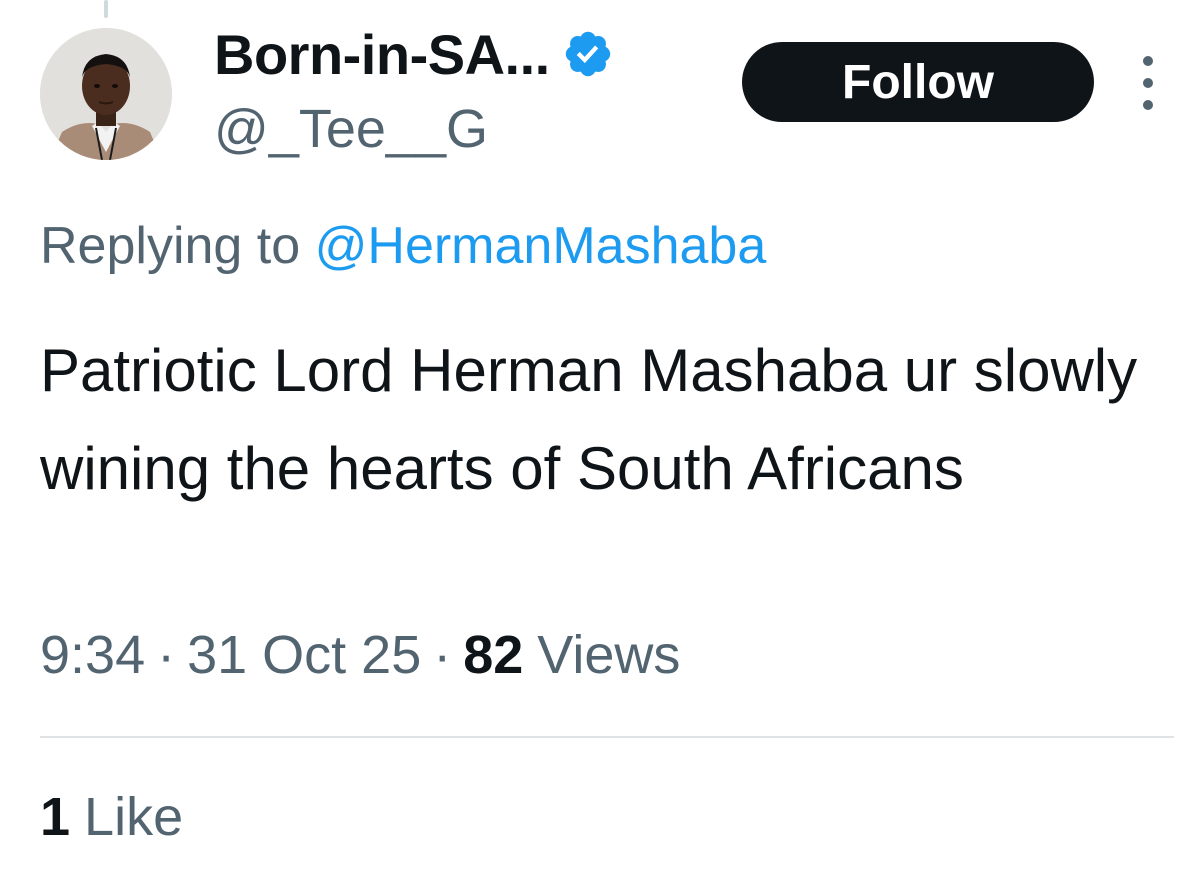  I want to click on verified-badge-icon, so click(588, 54).